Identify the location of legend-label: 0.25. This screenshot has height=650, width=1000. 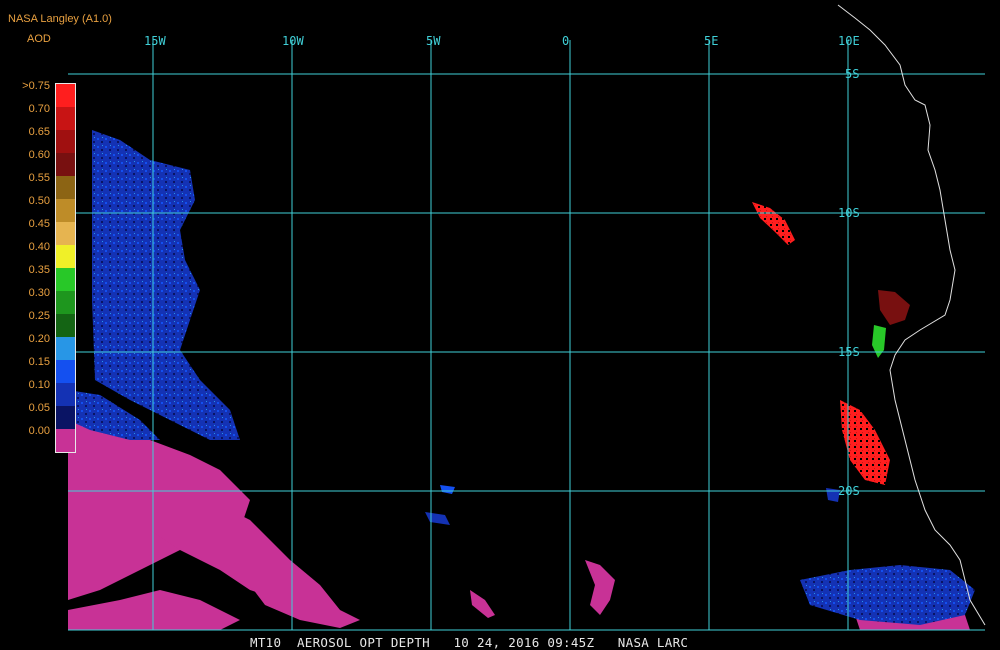
(39, 316).